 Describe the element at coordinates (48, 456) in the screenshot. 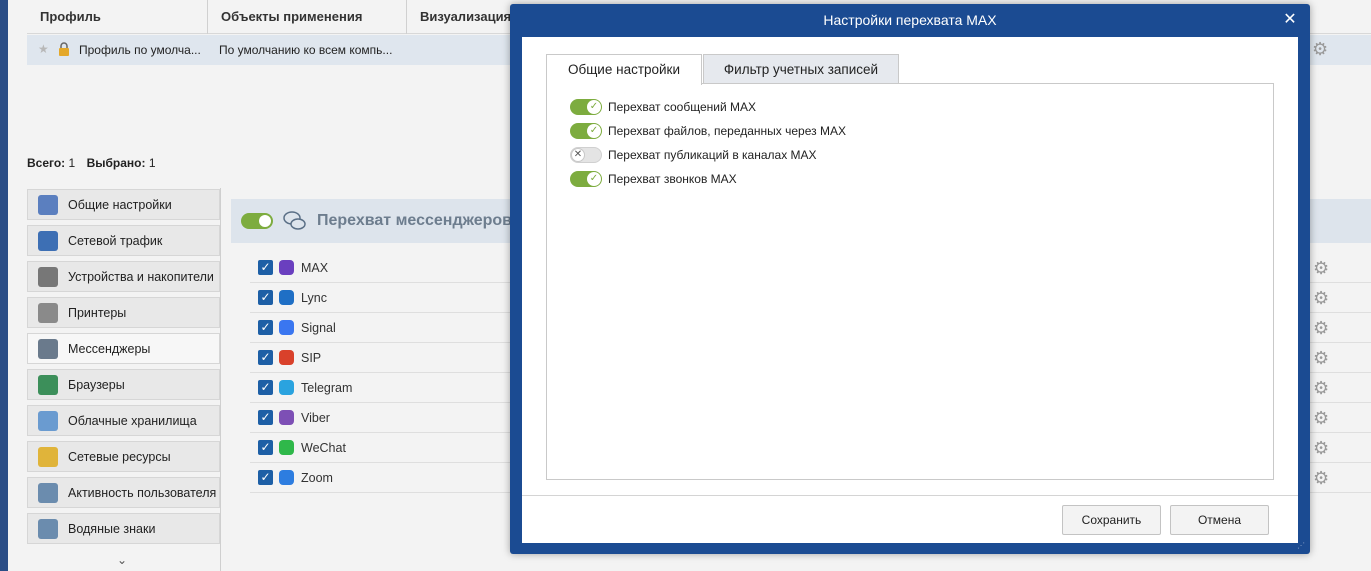

I see `folder-icon` at that location.